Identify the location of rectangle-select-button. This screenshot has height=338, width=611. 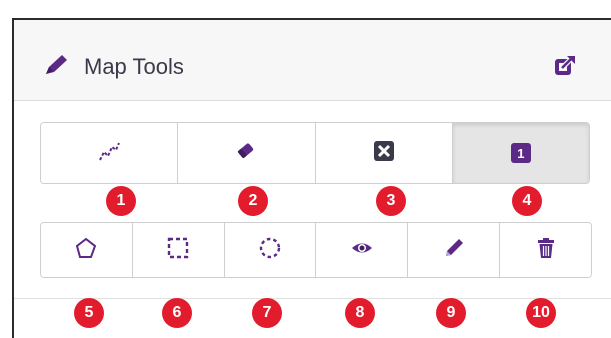
(178, 250).